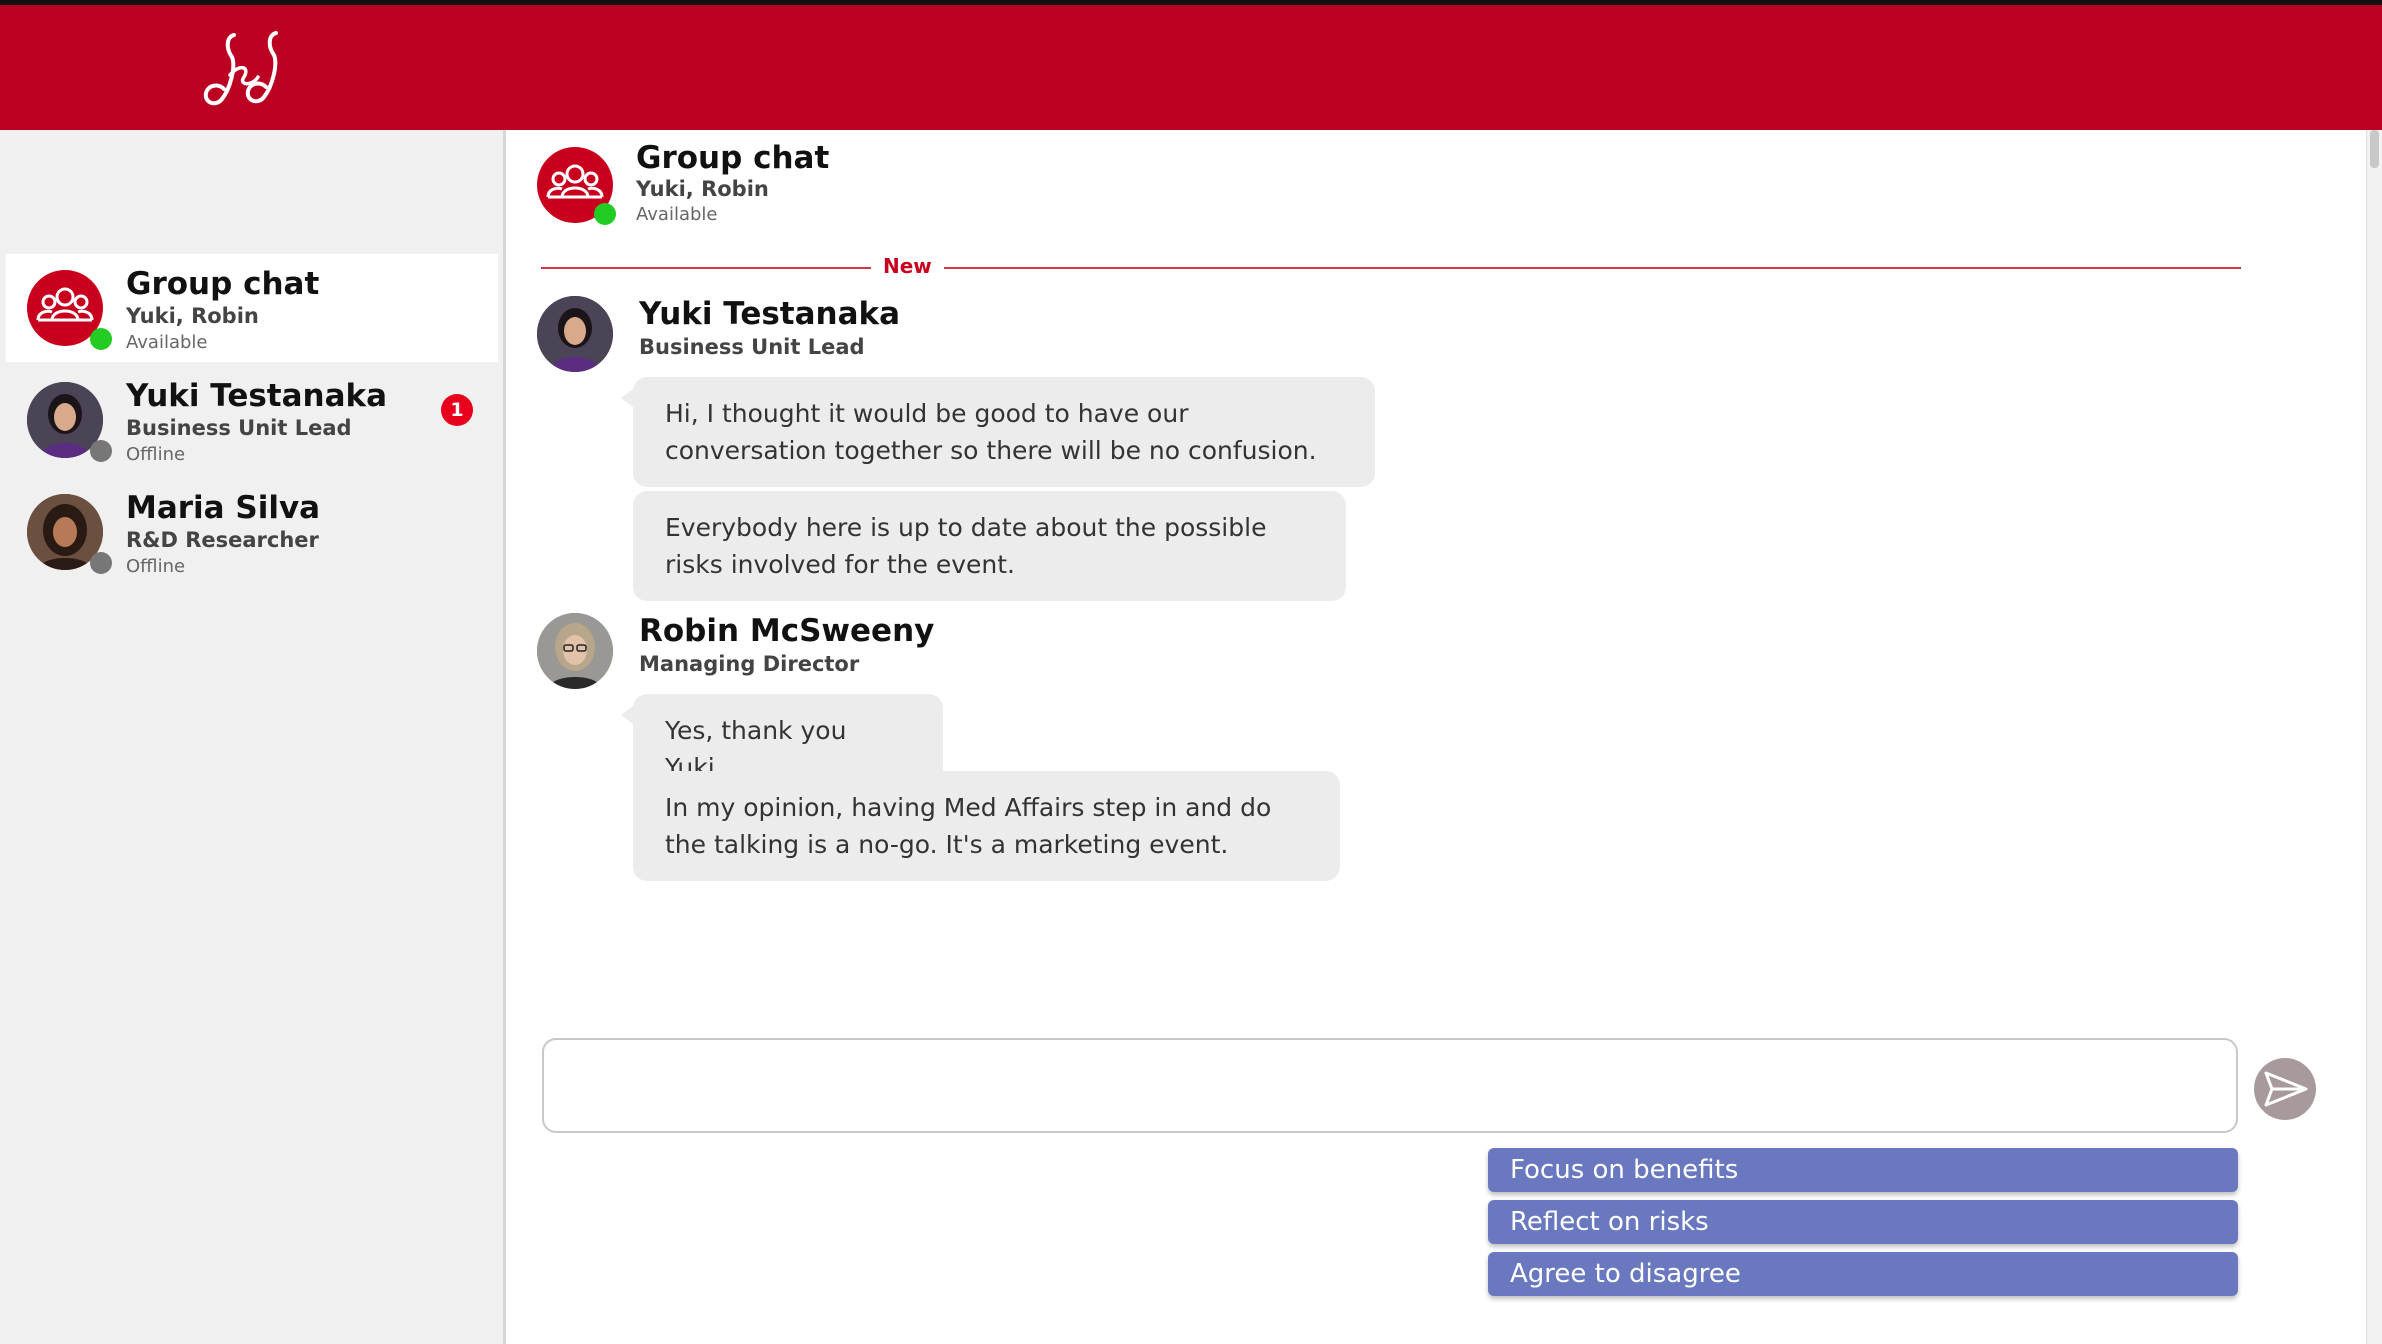 Image resolution: width=2382 pixels, height=1344 pixels. What do you see at coordinates (239, 428) in the screenshot?
I see `conversation-subtitle: Business Unit Lead` at bounding box center [239, 428].